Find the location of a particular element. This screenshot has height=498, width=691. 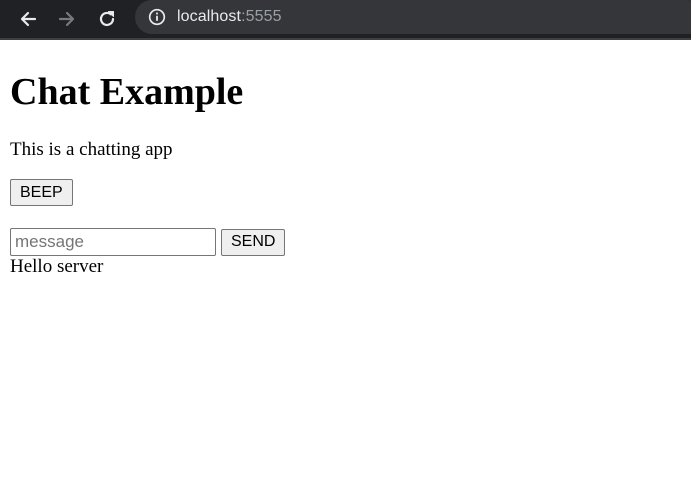

beep-button: BEEP is located at coordinates (41, 192).